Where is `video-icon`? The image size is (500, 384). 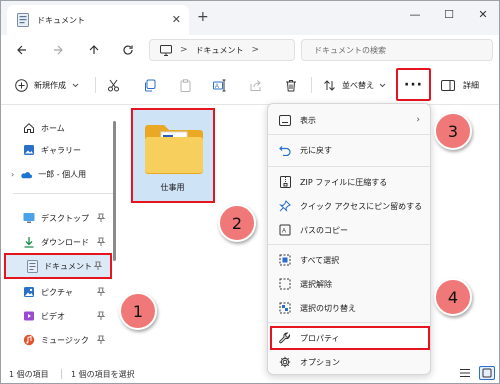 video-icon is located at coordinates (29, 316).